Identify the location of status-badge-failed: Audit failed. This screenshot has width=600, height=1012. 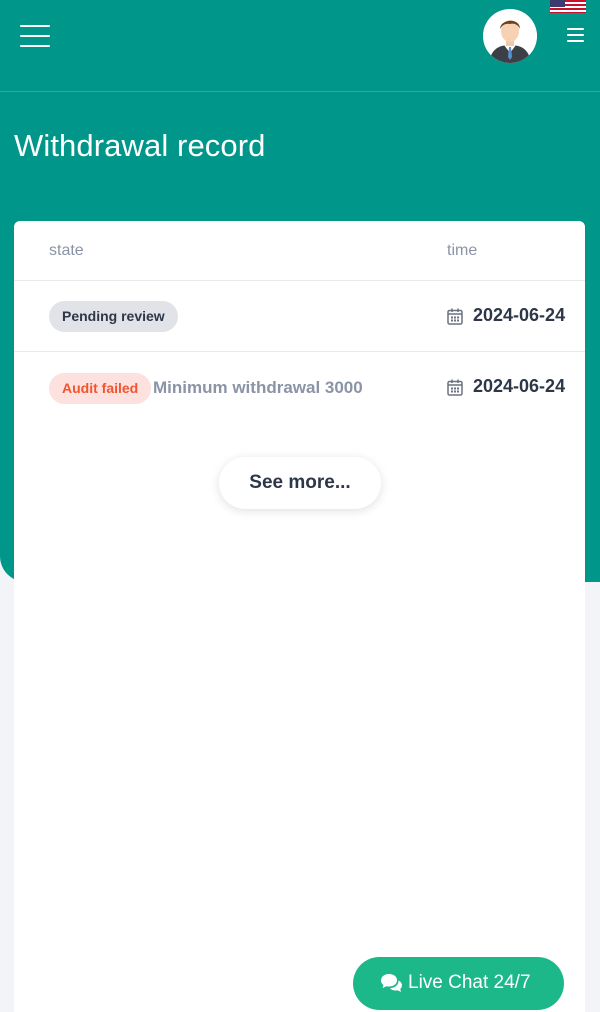
(100, 388).